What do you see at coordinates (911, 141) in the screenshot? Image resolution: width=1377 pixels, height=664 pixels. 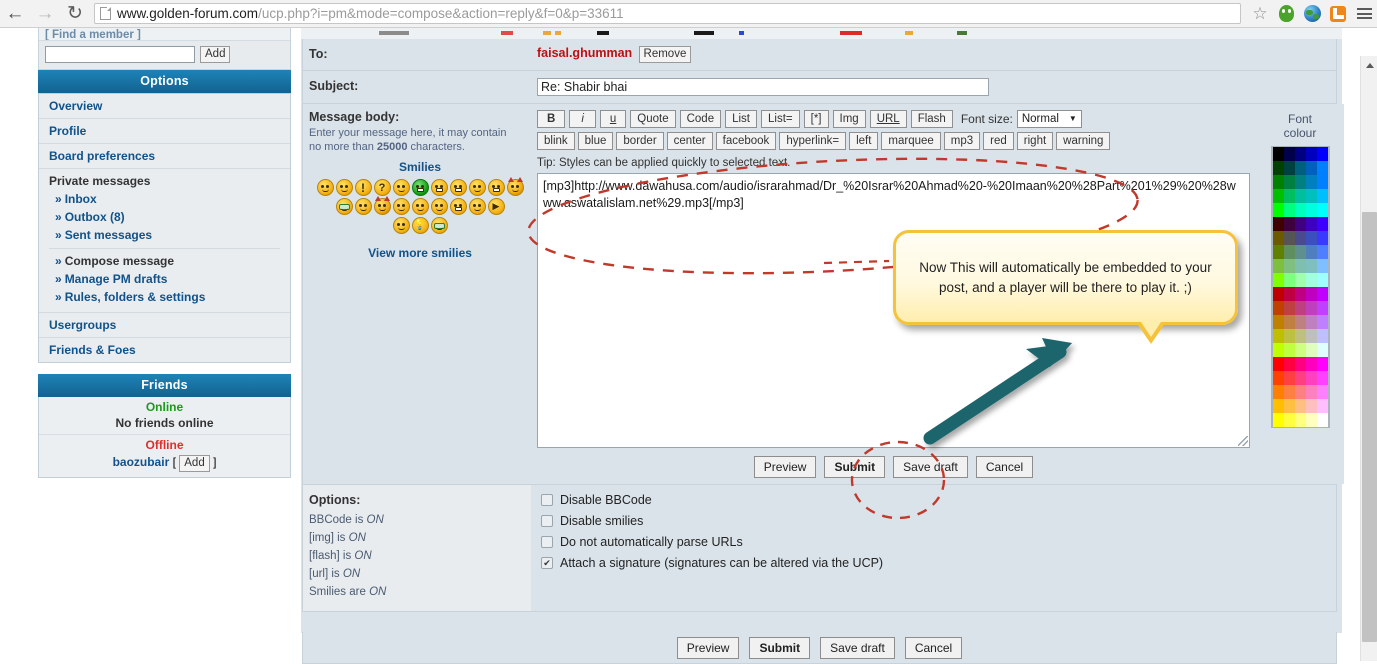 I see `bbcode-marquee-button: marquee` at bounding box center [911, 141].